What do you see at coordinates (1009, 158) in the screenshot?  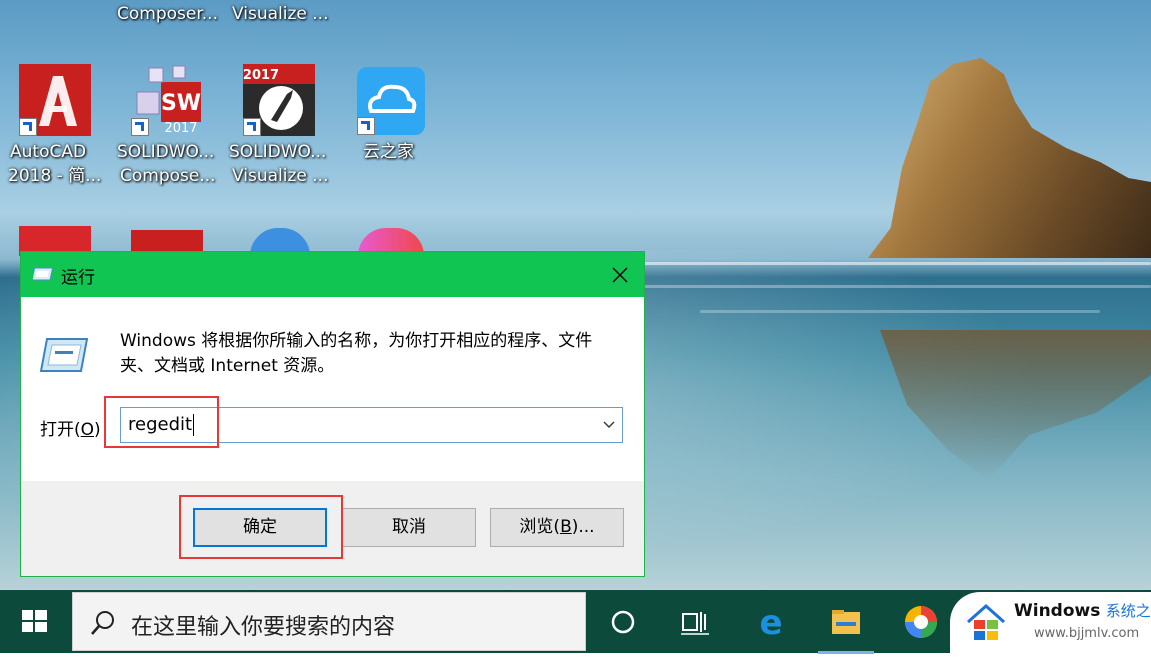 I see `rock-formation` at bounding box center [1009, 158].